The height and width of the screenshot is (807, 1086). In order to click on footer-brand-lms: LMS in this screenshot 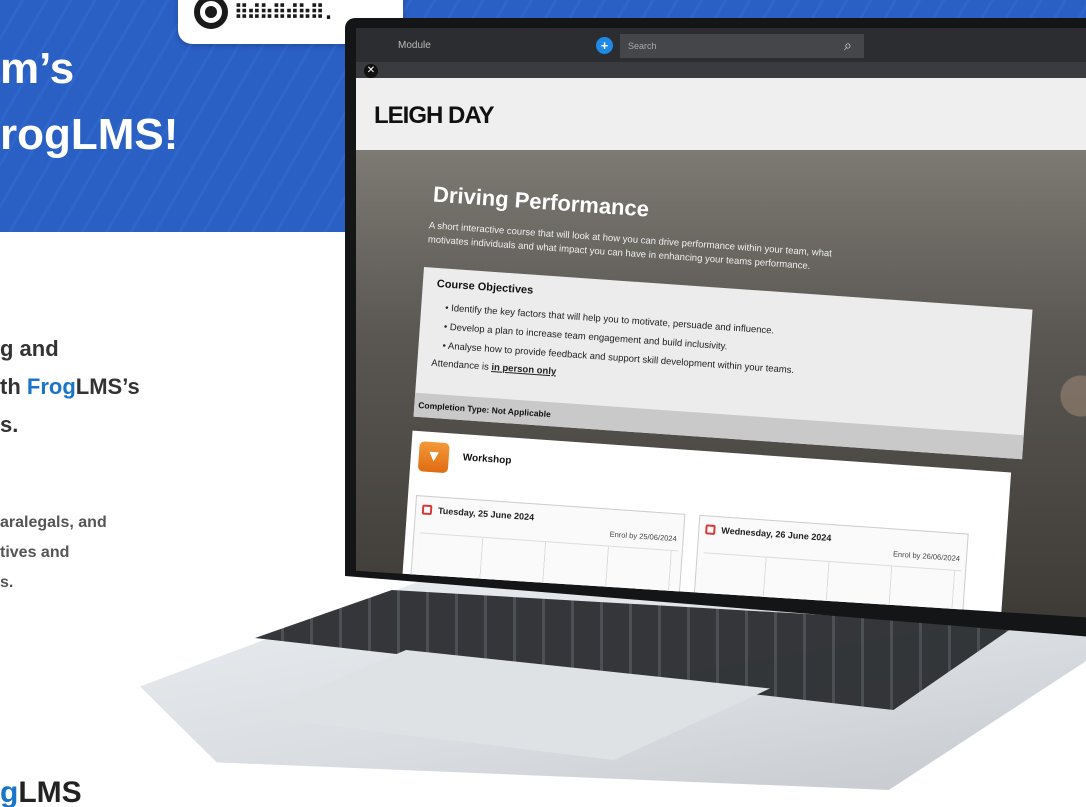, I will do `click(50, 791)`.